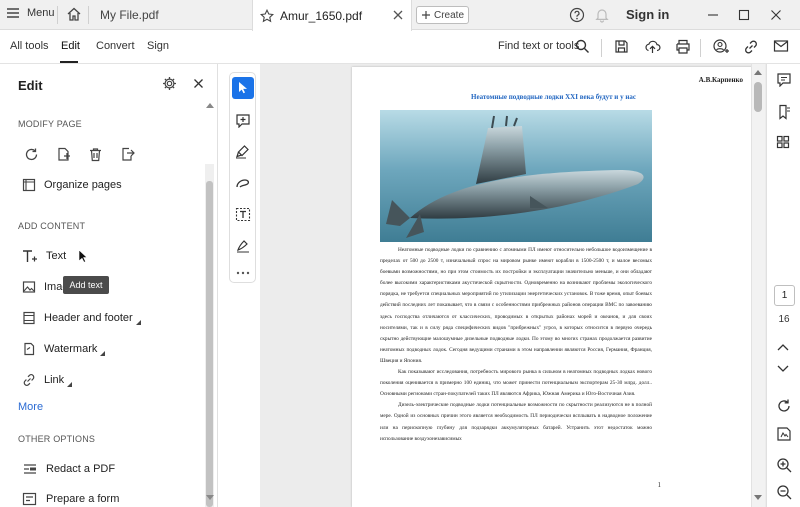 This screenshot has height=507, width=800. I want to click on extract-page-icon, so click(127, 154).